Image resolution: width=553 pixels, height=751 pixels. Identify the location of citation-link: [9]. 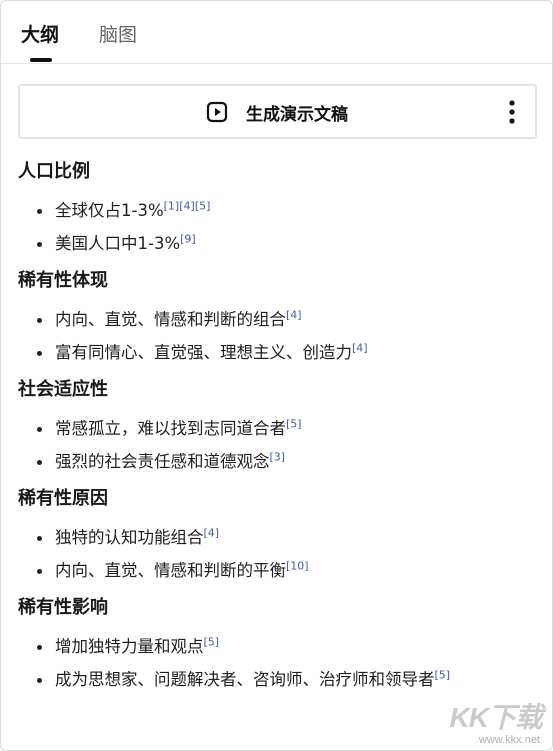
(188, 239).